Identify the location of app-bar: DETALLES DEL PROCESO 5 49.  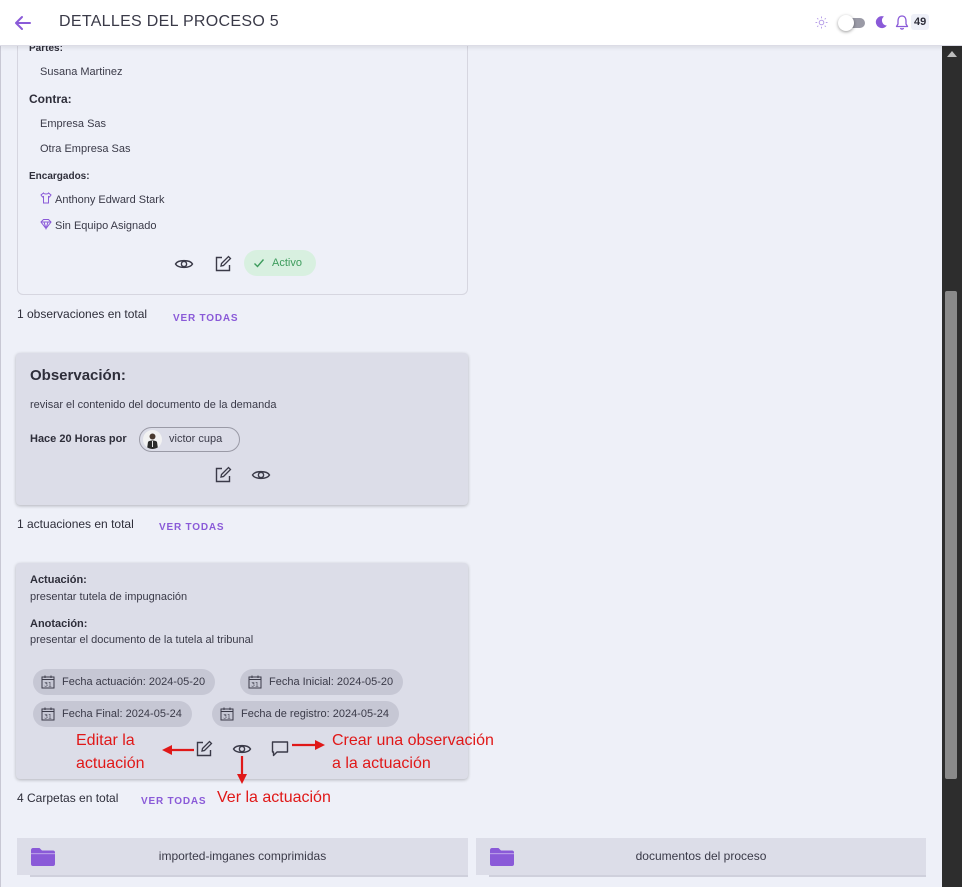
(481, 23).